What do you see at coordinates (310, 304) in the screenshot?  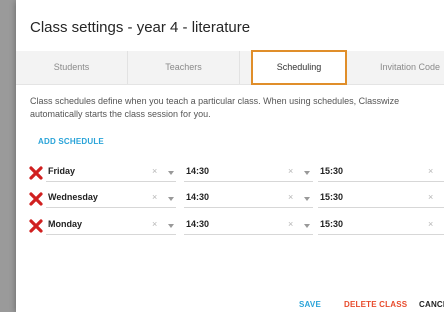 I see `save-button: SAVE` at bounding box center [310, 304].